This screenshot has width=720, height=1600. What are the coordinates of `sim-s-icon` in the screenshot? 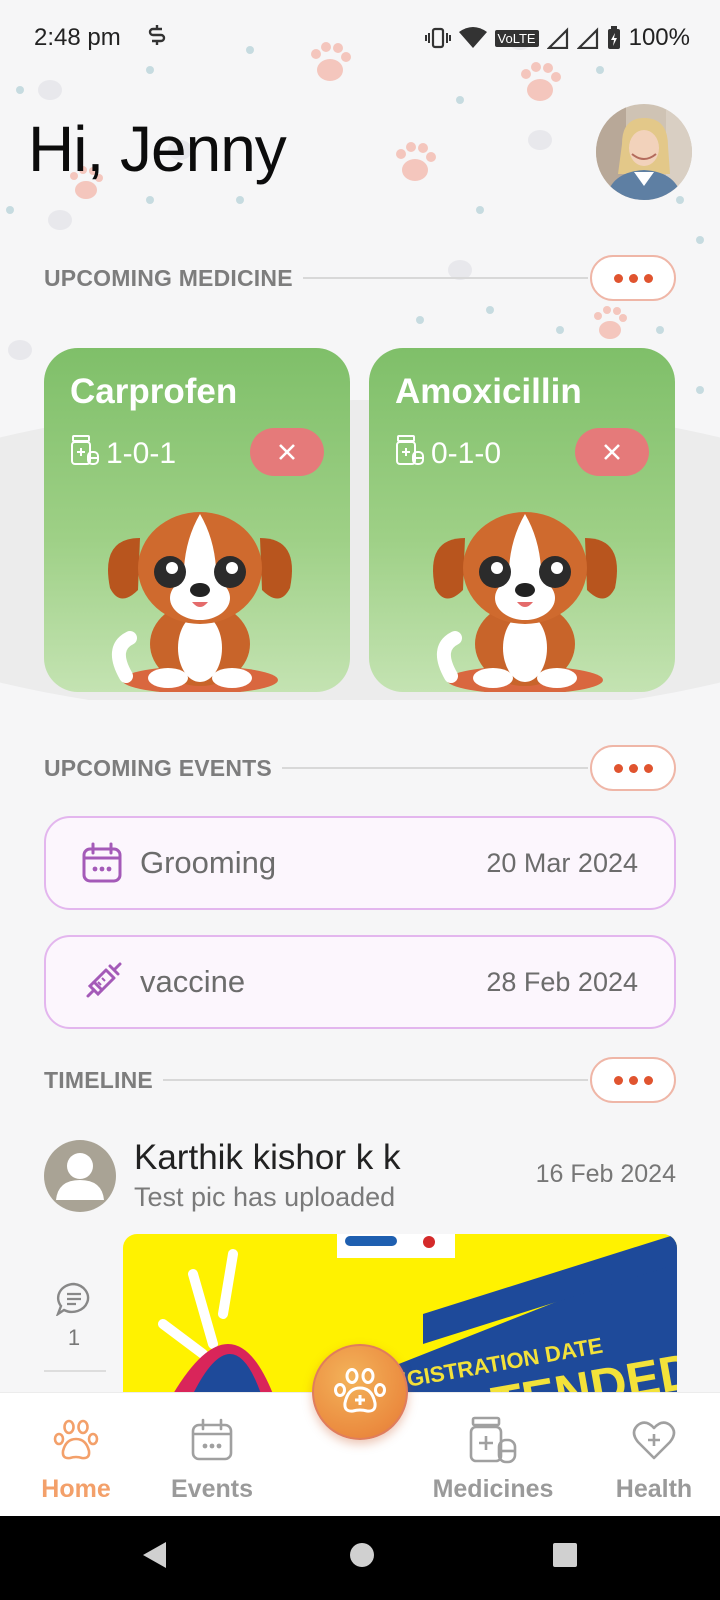 It's located at (157, 38).